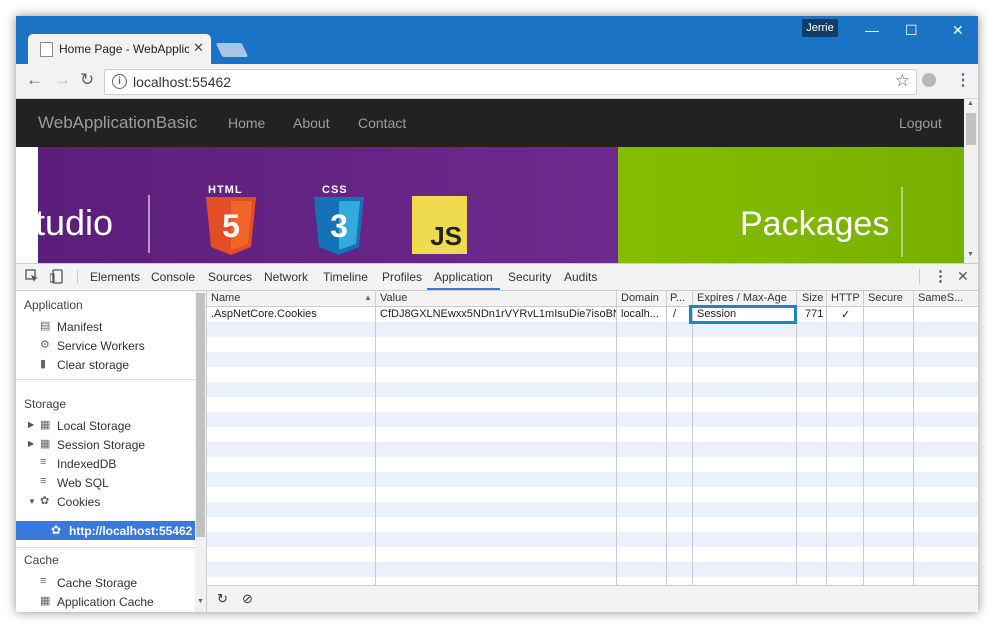 The height and width of the screenshot is (632, 1000). I want to click on cookie-origin-label: http://localhost:55462, so click(131, 531).